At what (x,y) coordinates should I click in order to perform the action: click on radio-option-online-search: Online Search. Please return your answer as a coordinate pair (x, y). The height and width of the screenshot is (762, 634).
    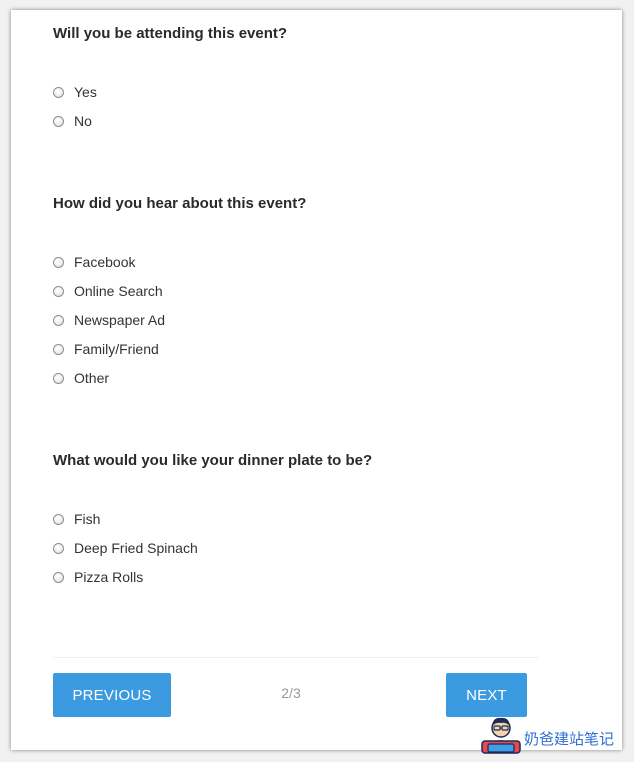
    Looking at the image, I should click on (108, 291).